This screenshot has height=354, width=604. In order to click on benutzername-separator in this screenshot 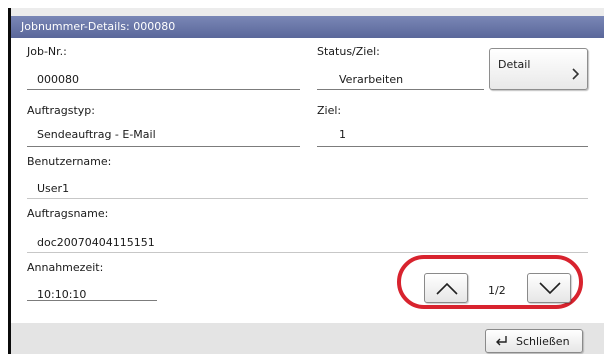, I will do `click(307, 198)`.